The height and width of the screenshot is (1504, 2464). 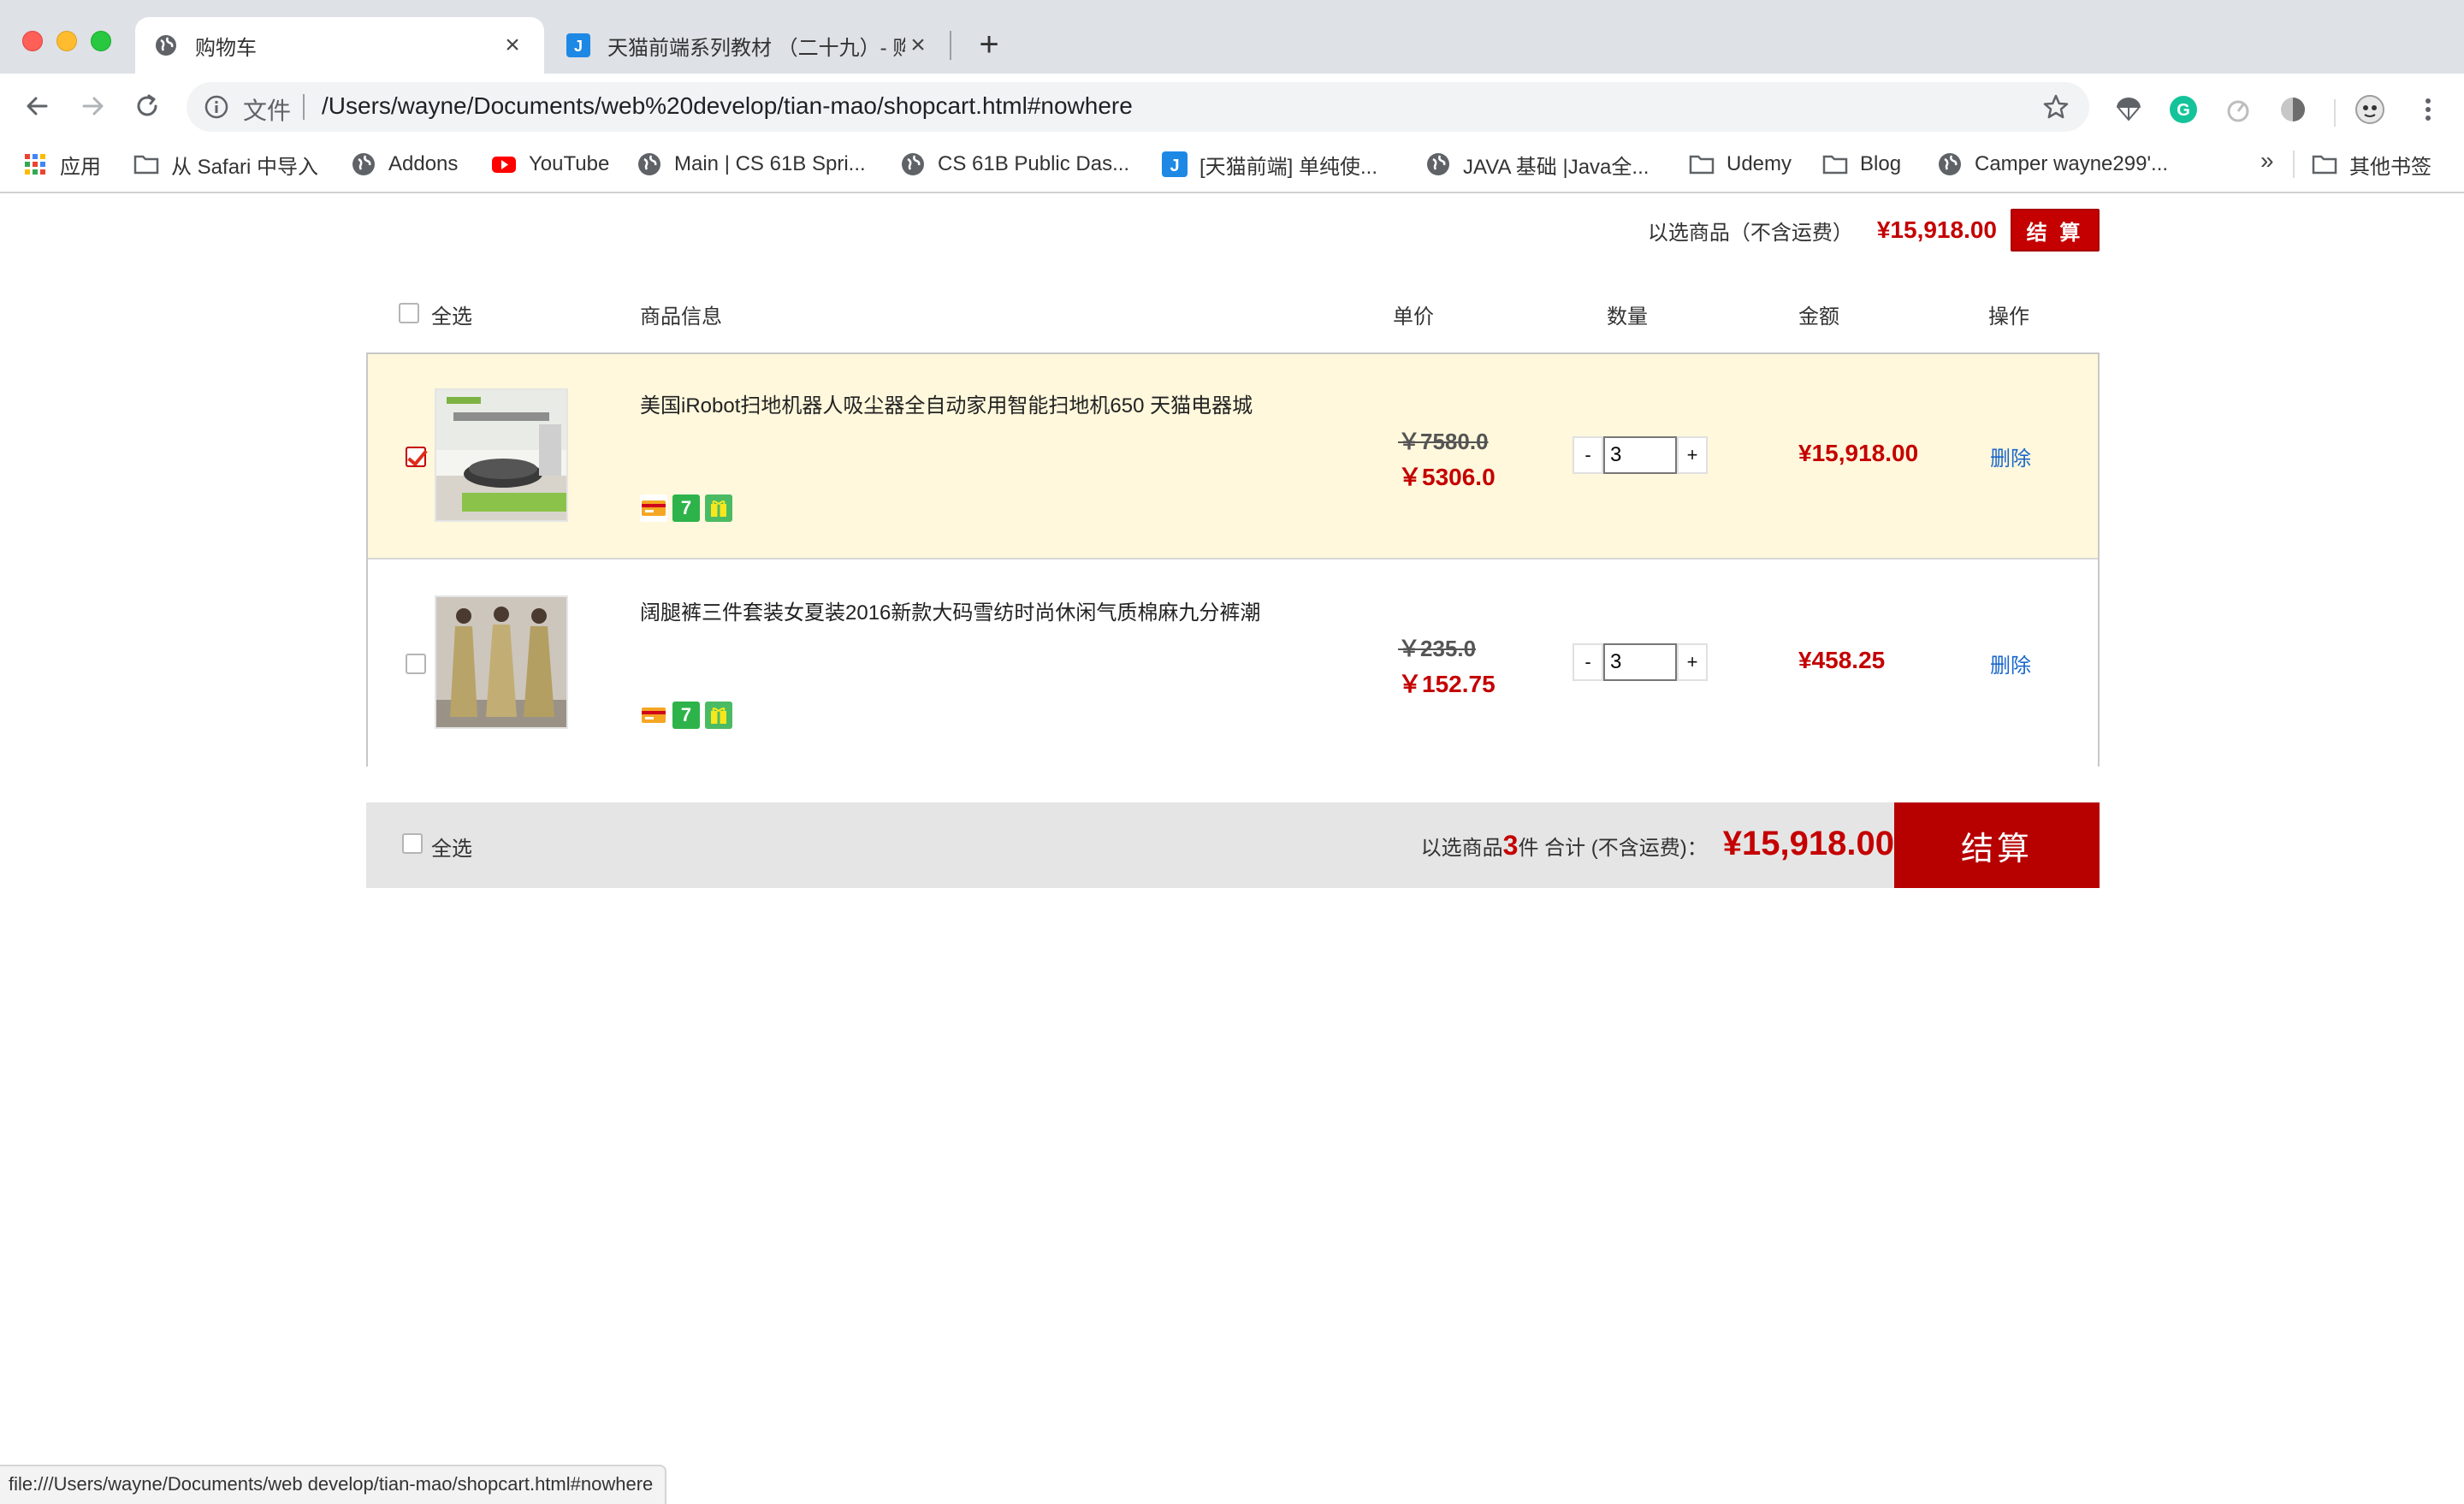 What do you see at coordinates (1740, 164) in the screenshot?
I see `bookmark-udemy: Udemy` at bounding box center [1740, 164].